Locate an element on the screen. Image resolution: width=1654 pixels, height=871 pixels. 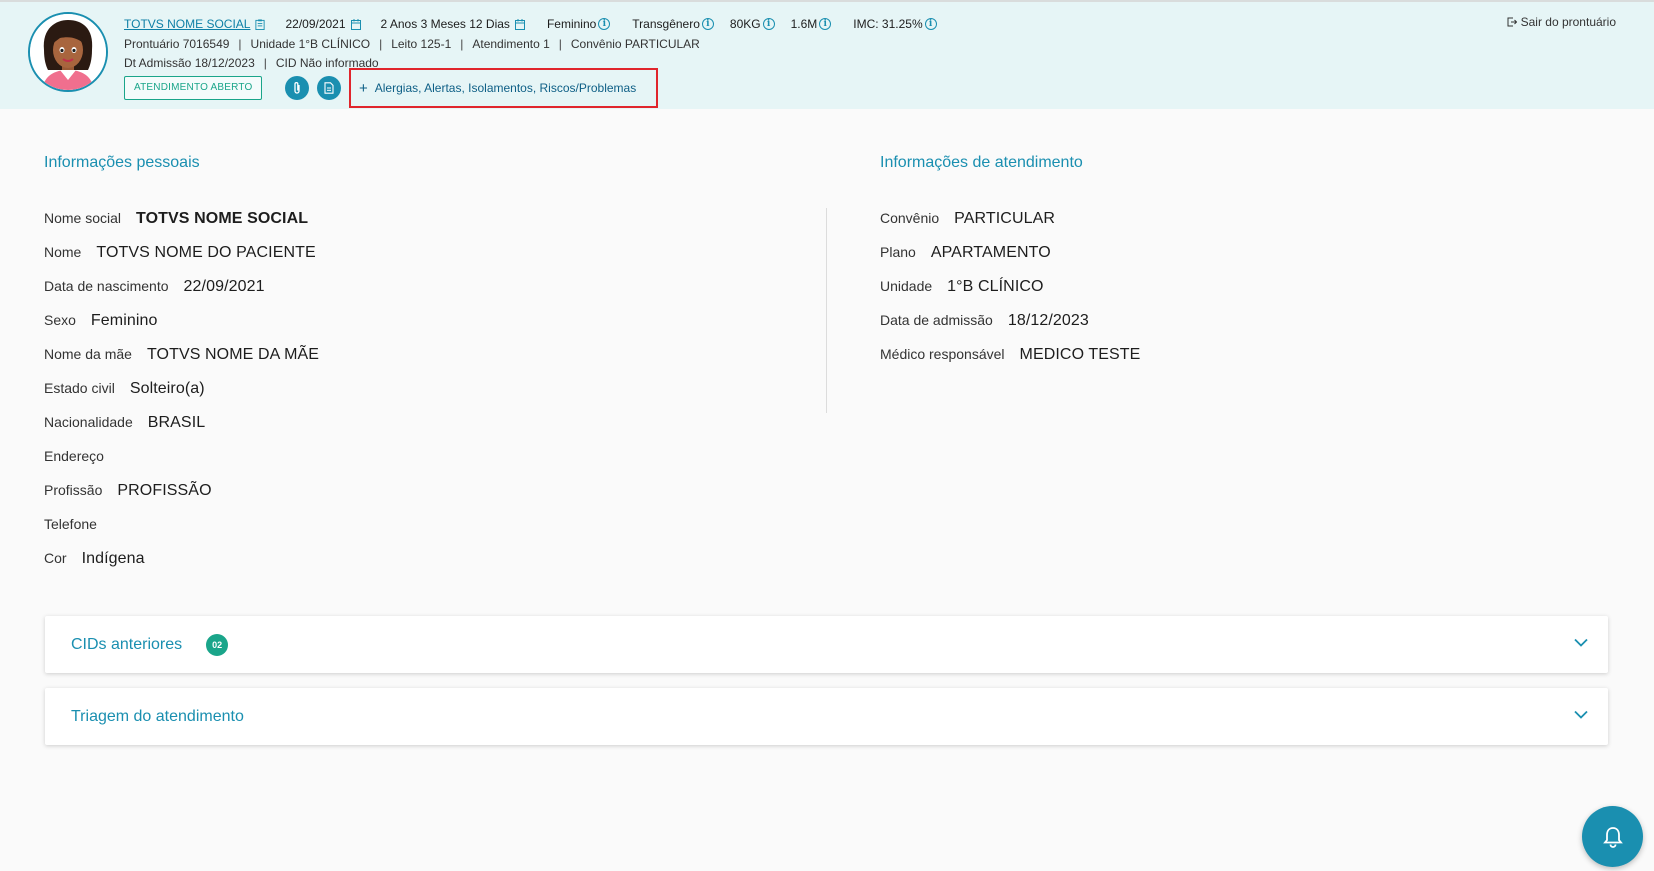
notifications-button is located at coordinates (1612, 836).